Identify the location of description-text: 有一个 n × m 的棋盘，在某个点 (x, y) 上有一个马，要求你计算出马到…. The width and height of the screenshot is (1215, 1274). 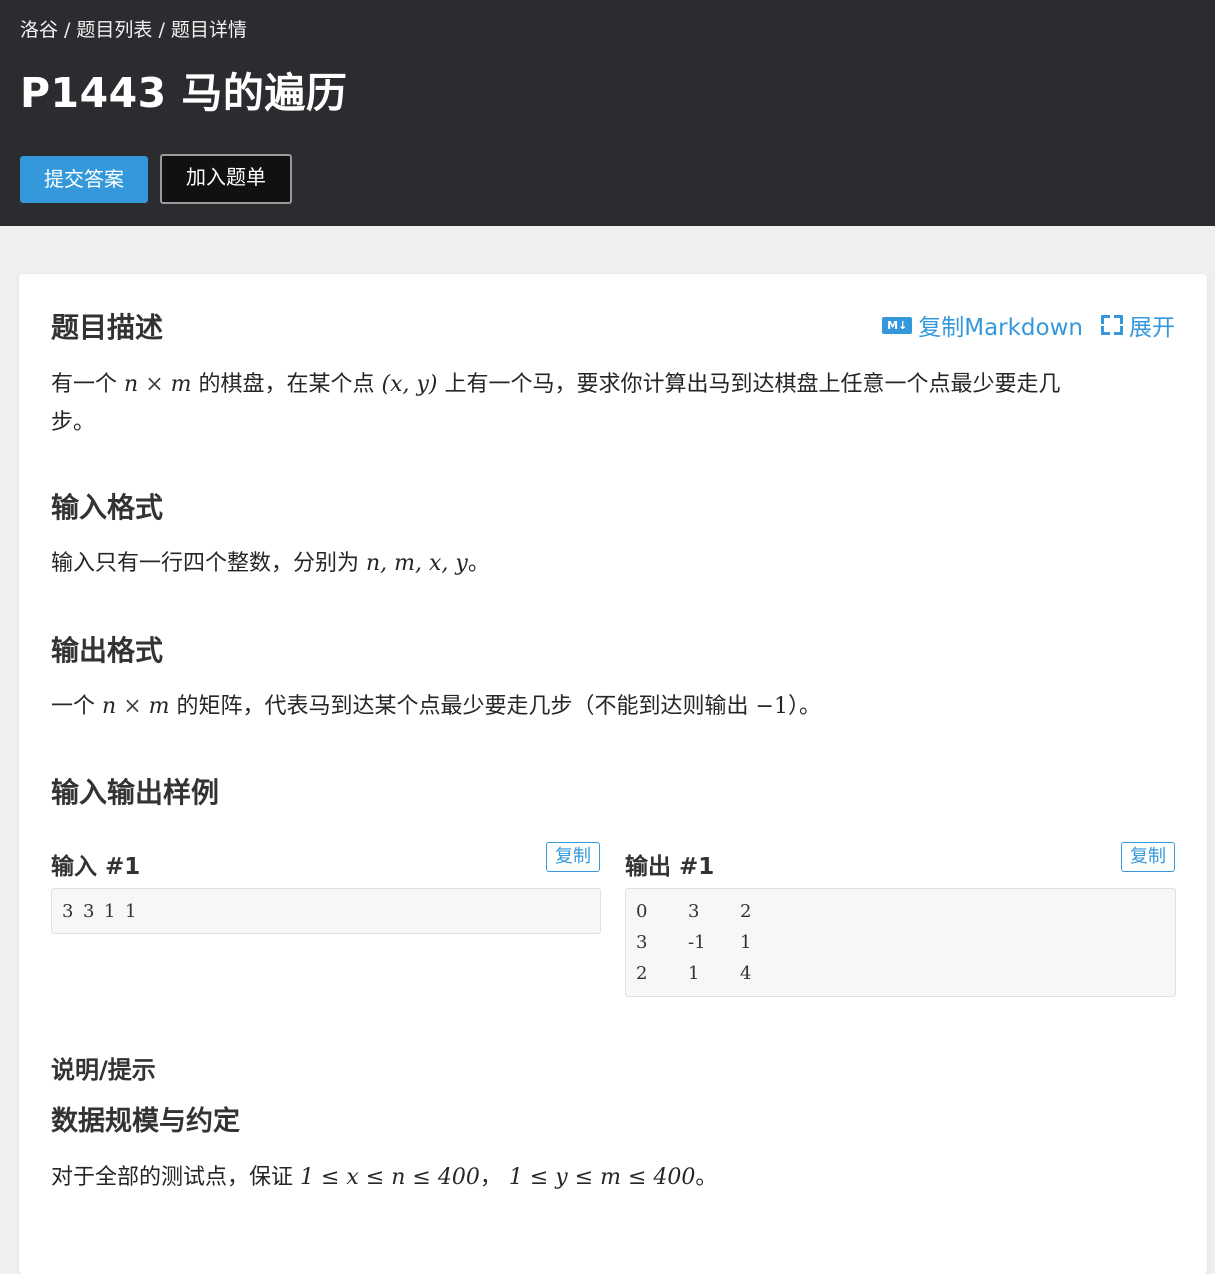
(556, 403).